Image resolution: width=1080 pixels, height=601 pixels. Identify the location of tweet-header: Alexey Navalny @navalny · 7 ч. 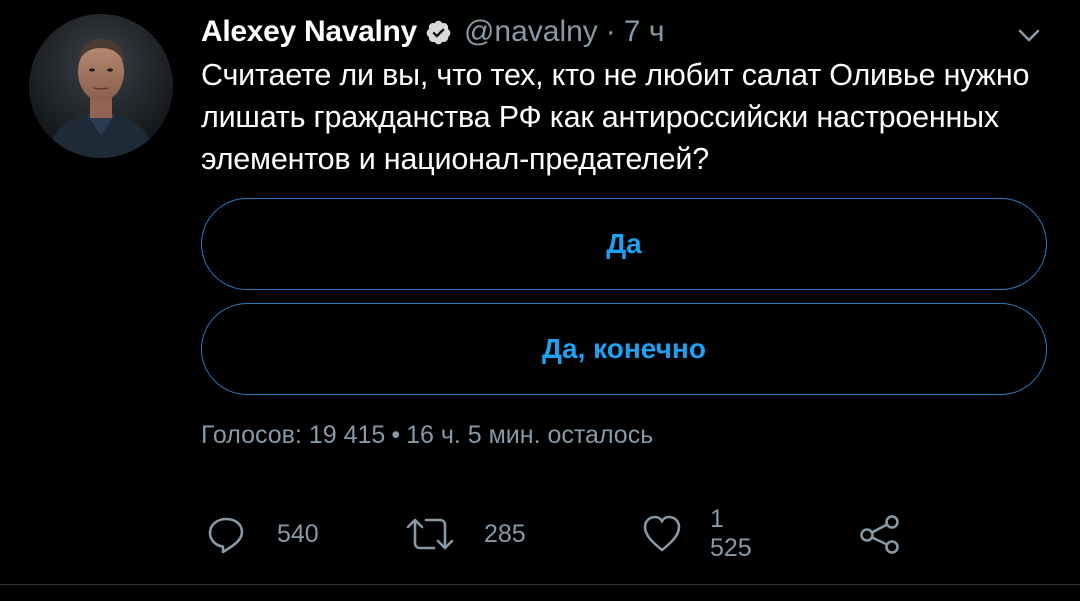
(432, 32).